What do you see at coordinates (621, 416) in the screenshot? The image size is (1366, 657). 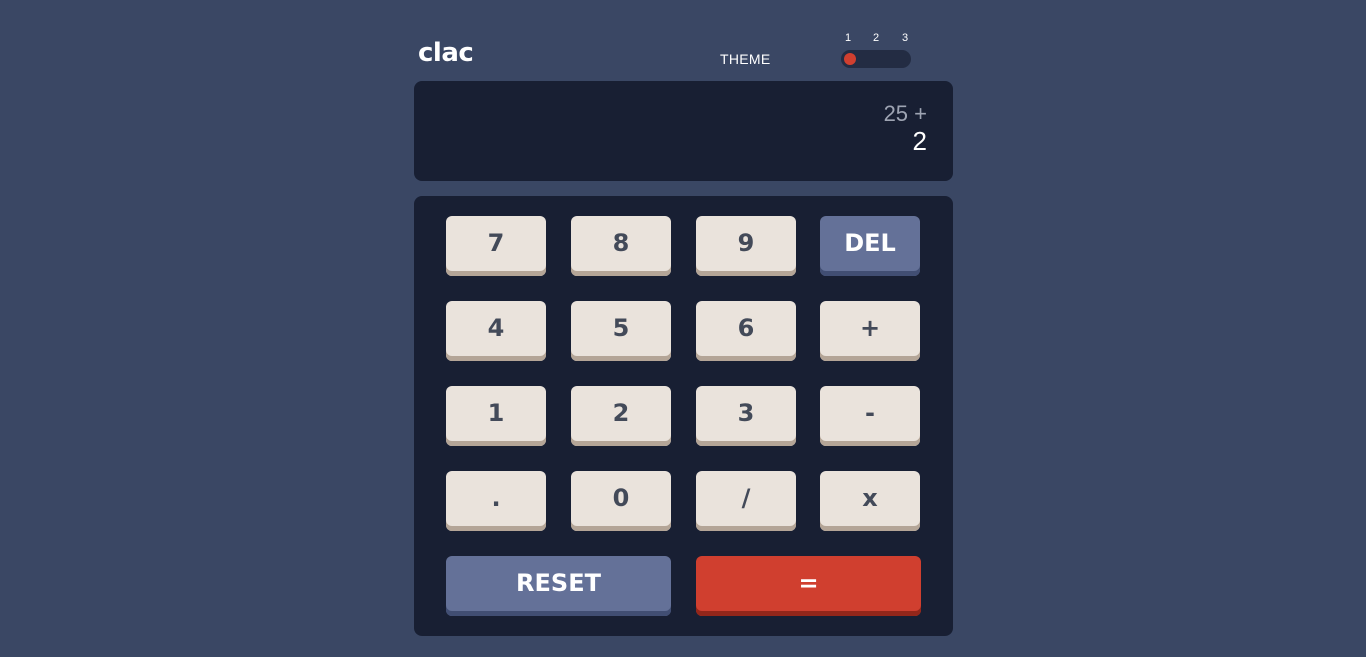 I see `key-2: 2` at bounding box center [621, 416].